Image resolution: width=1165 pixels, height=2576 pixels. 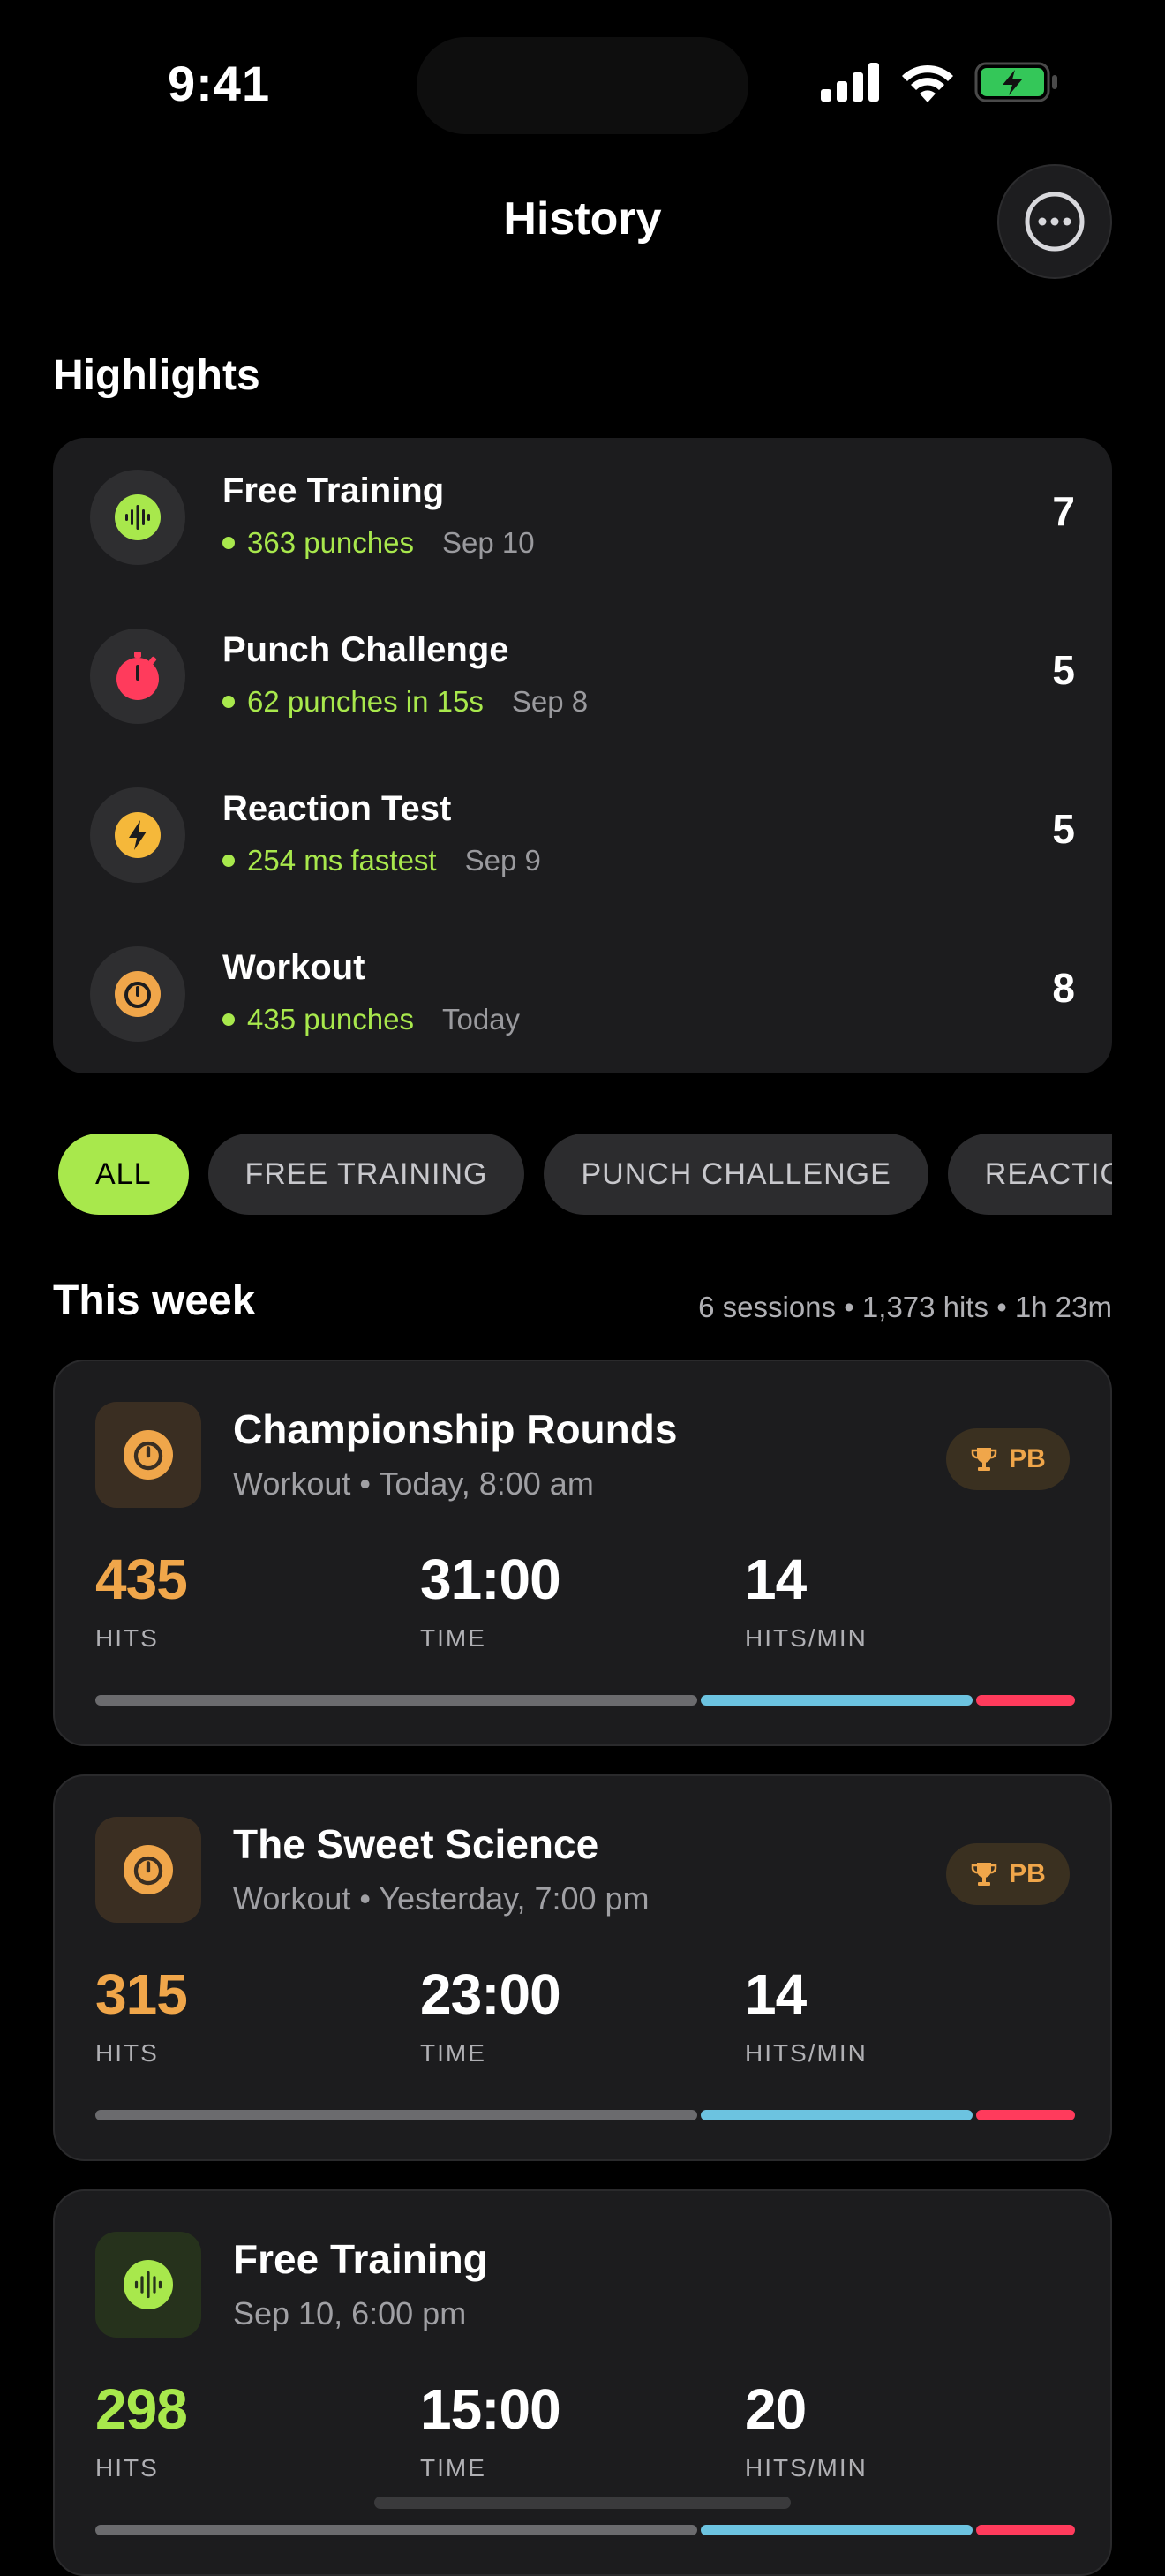 I want to click on status-bar: 9:41, so click(x=582, y=84).